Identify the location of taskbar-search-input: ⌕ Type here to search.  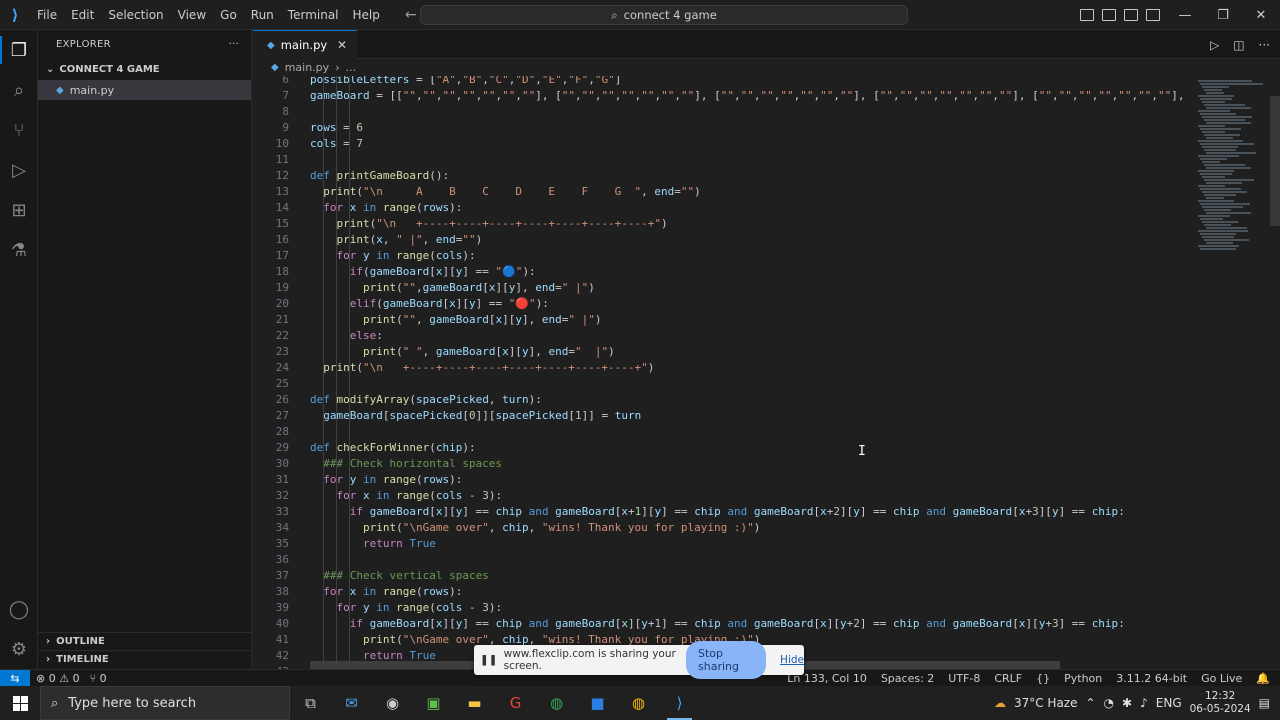
(165, 703).